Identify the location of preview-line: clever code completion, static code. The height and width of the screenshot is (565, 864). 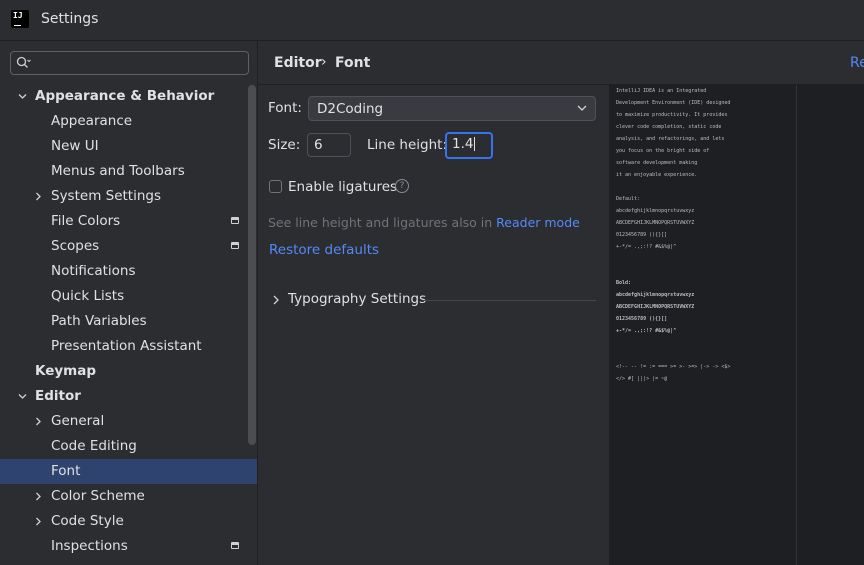
(669, 127).